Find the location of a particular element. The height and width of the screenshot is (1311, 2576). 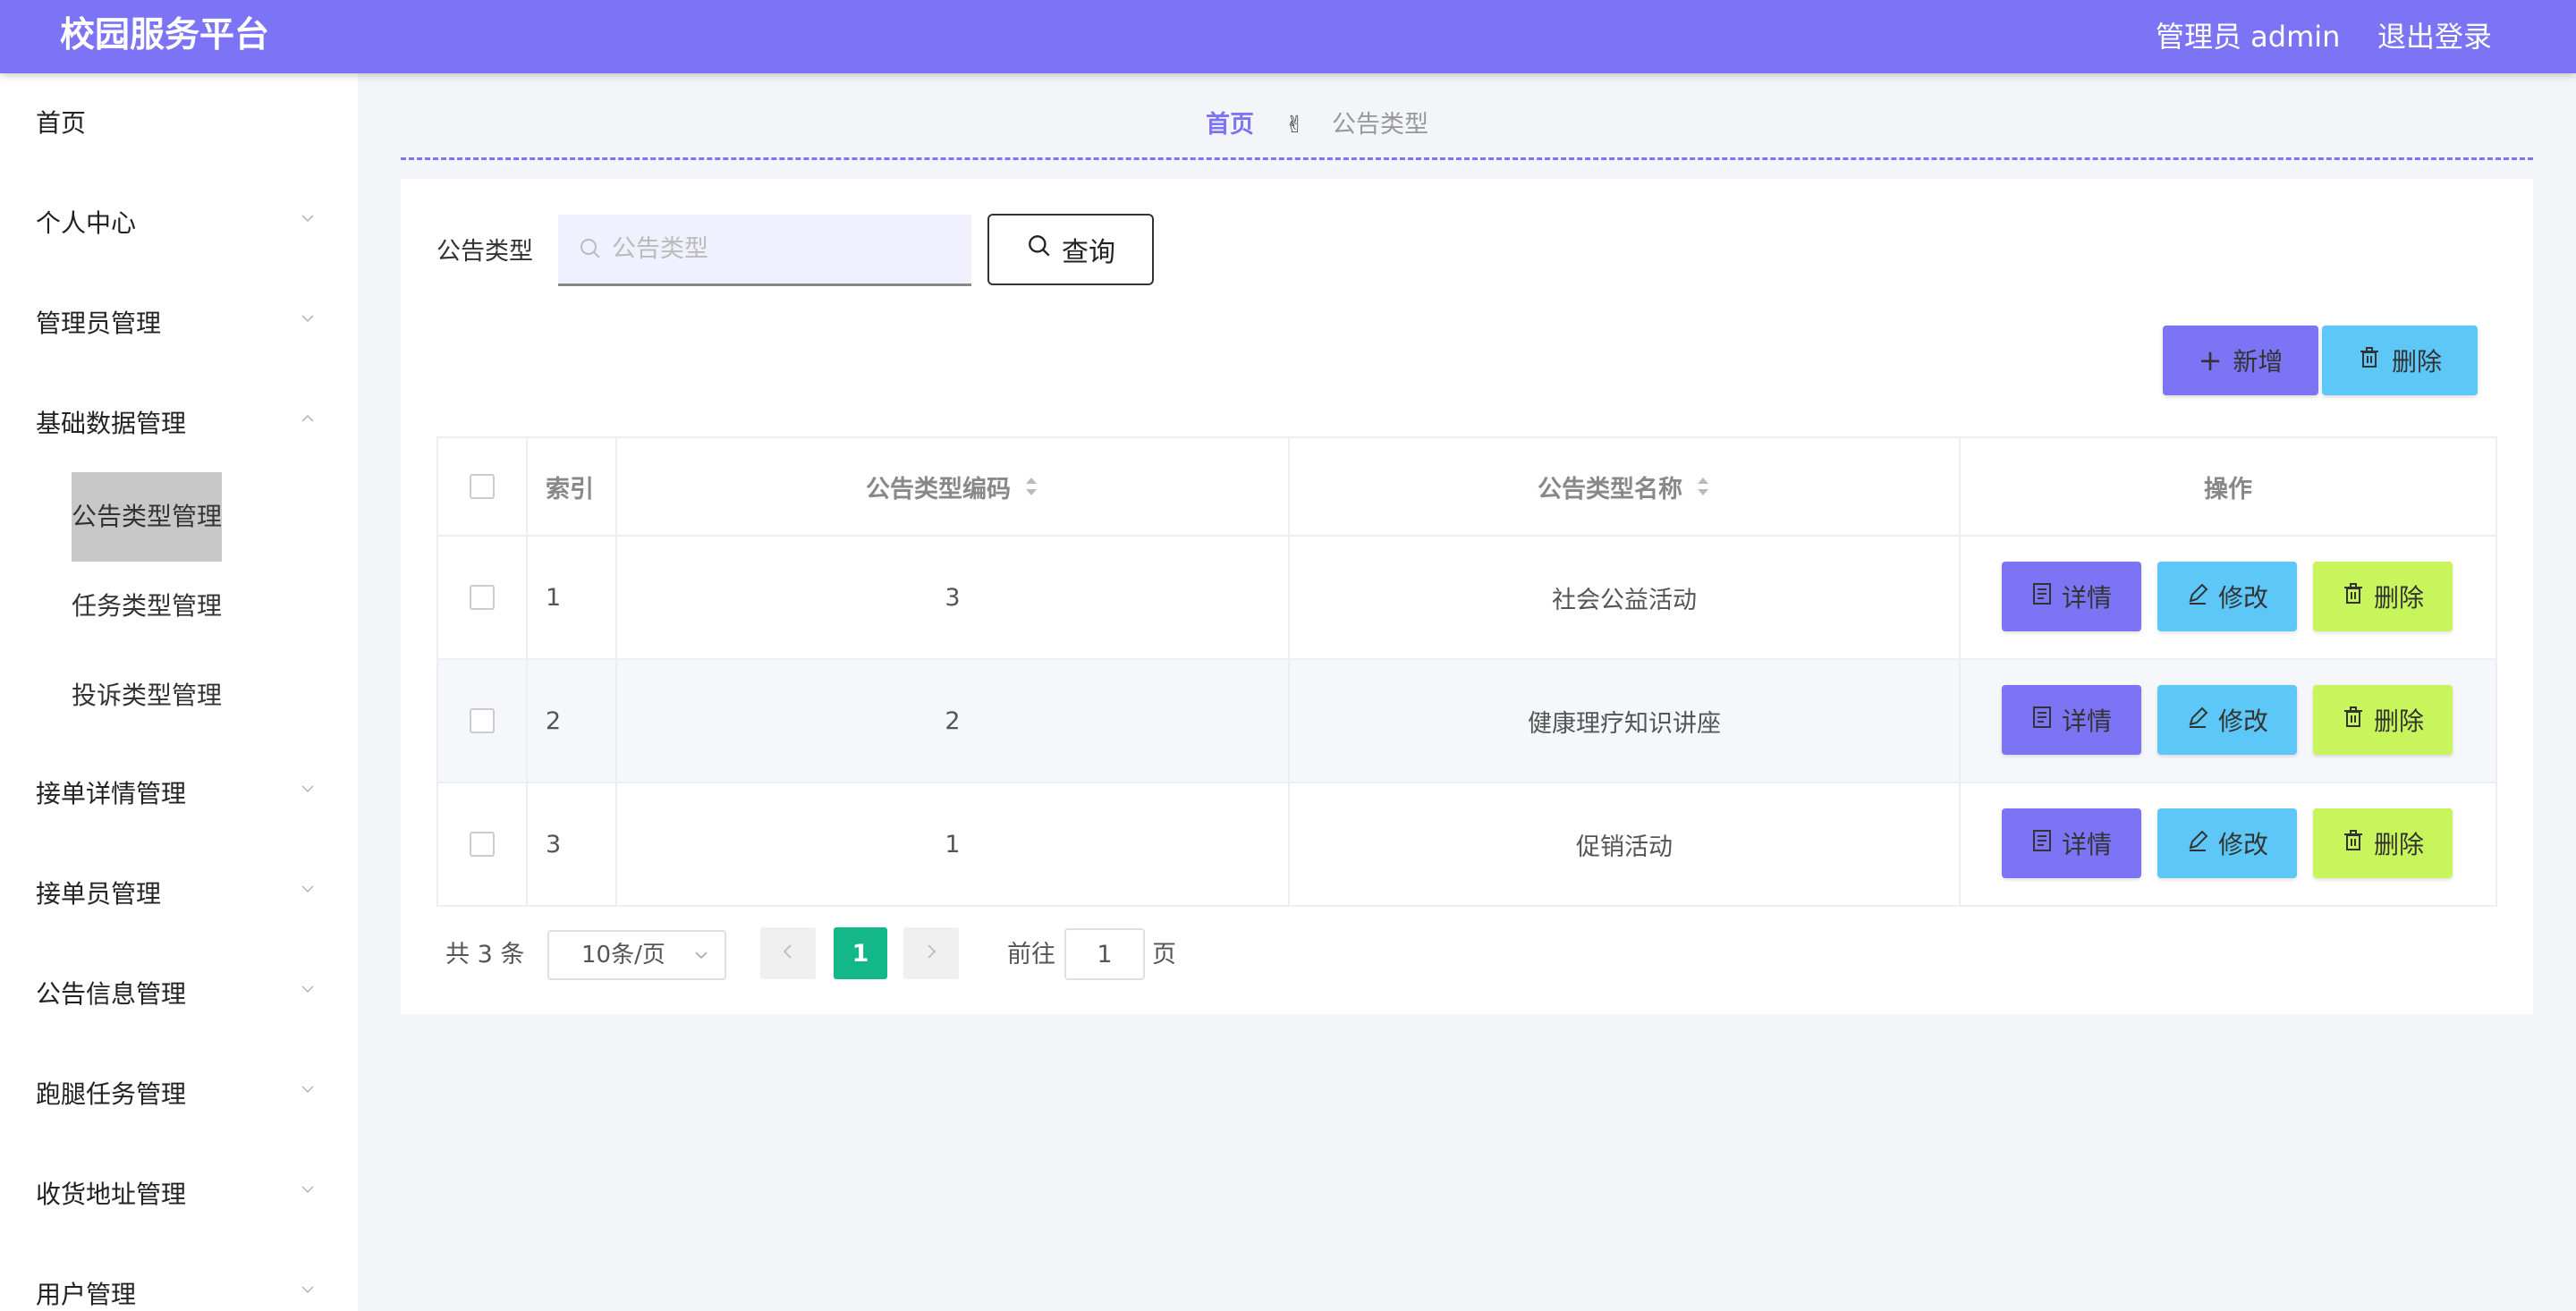

search-icon is located at coordinates (1039, 249).